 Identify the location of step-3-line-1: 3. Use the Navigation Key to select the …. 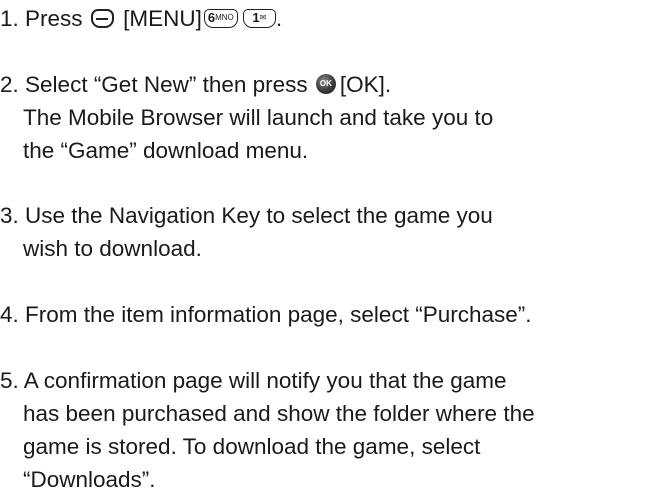
(320, 215).